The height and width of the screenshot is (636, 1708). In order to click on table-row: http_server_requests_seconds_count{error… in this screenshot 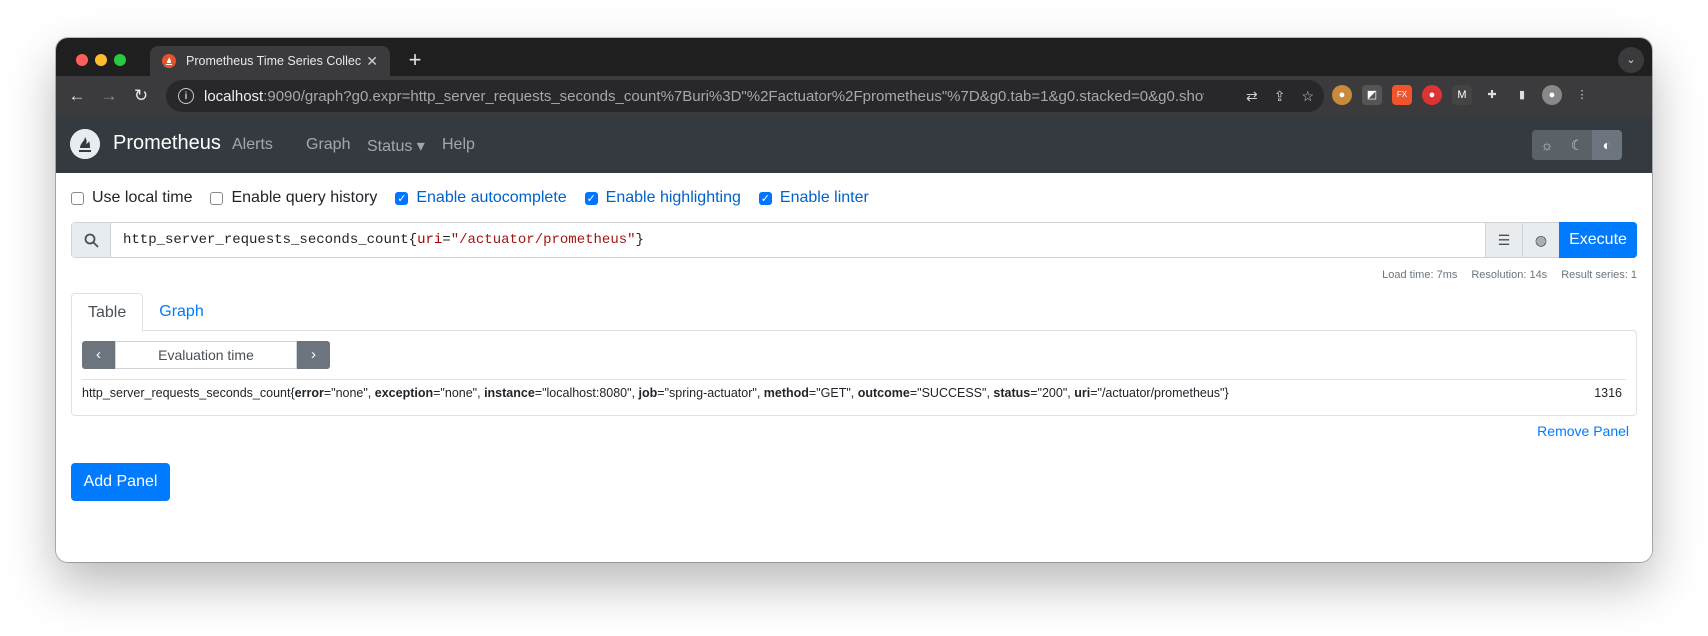, I will do `click(854, 389)`.